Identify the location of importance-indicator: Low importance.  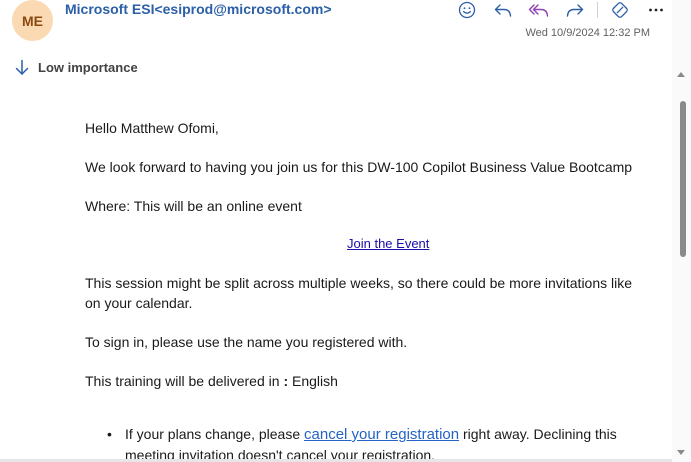
(76, 67).